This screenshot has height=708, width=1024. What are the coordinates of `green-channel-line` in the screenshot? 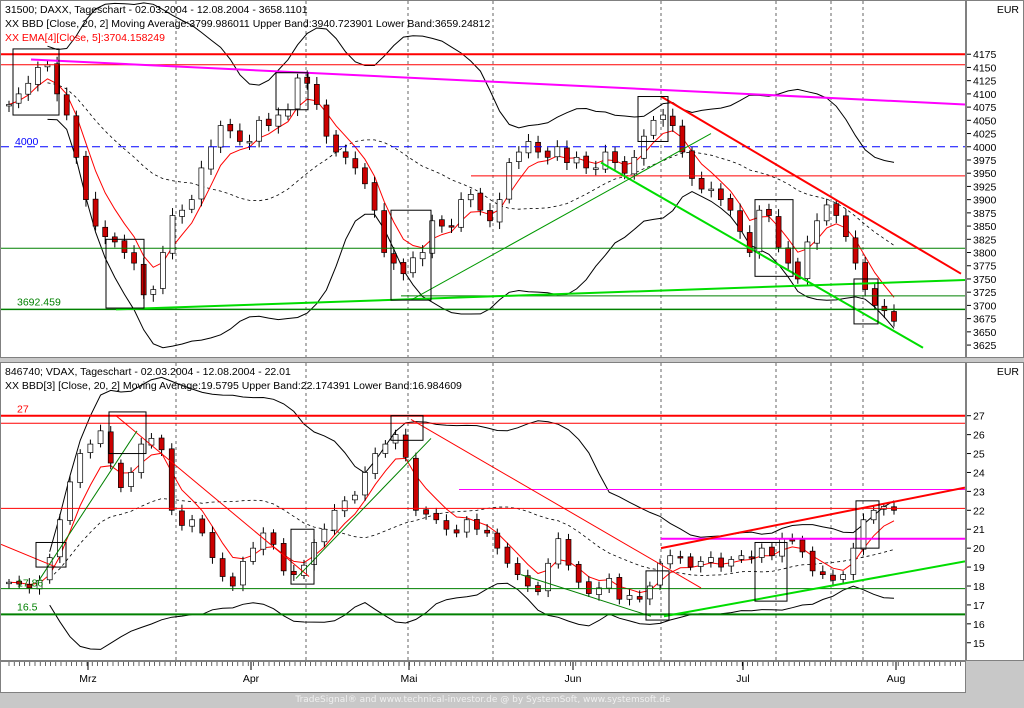 It's located at (762, 255).